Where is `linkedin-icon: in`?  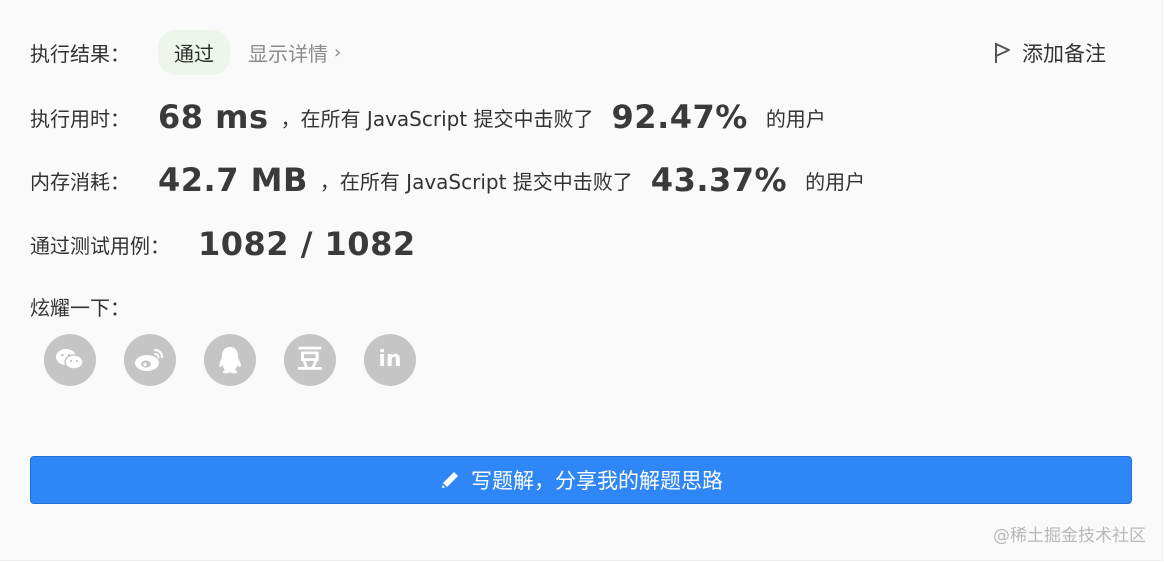
linkedin-icon: in is located at coordinates (390, 360).